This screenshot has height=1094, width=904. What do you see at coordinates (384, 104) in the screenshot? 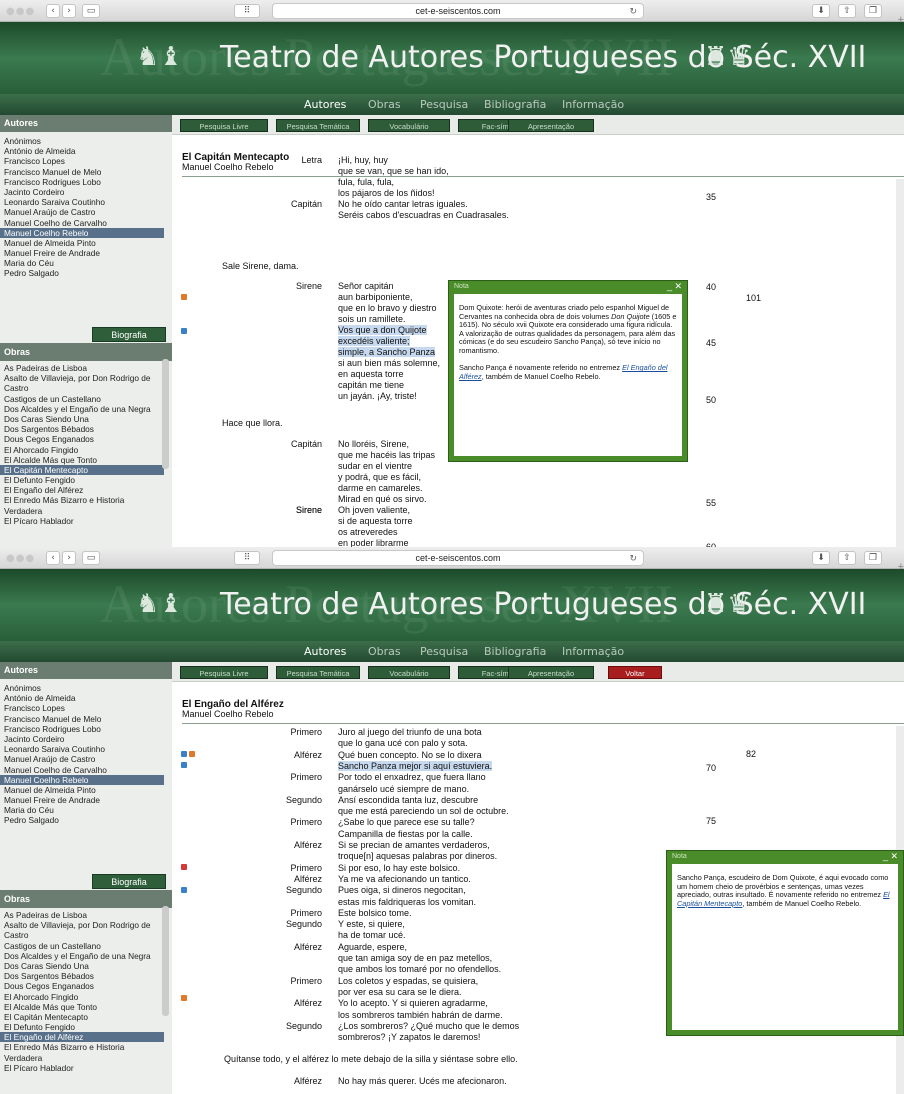
I see `nav-obras: Obras` at bounding box center [384, 104].